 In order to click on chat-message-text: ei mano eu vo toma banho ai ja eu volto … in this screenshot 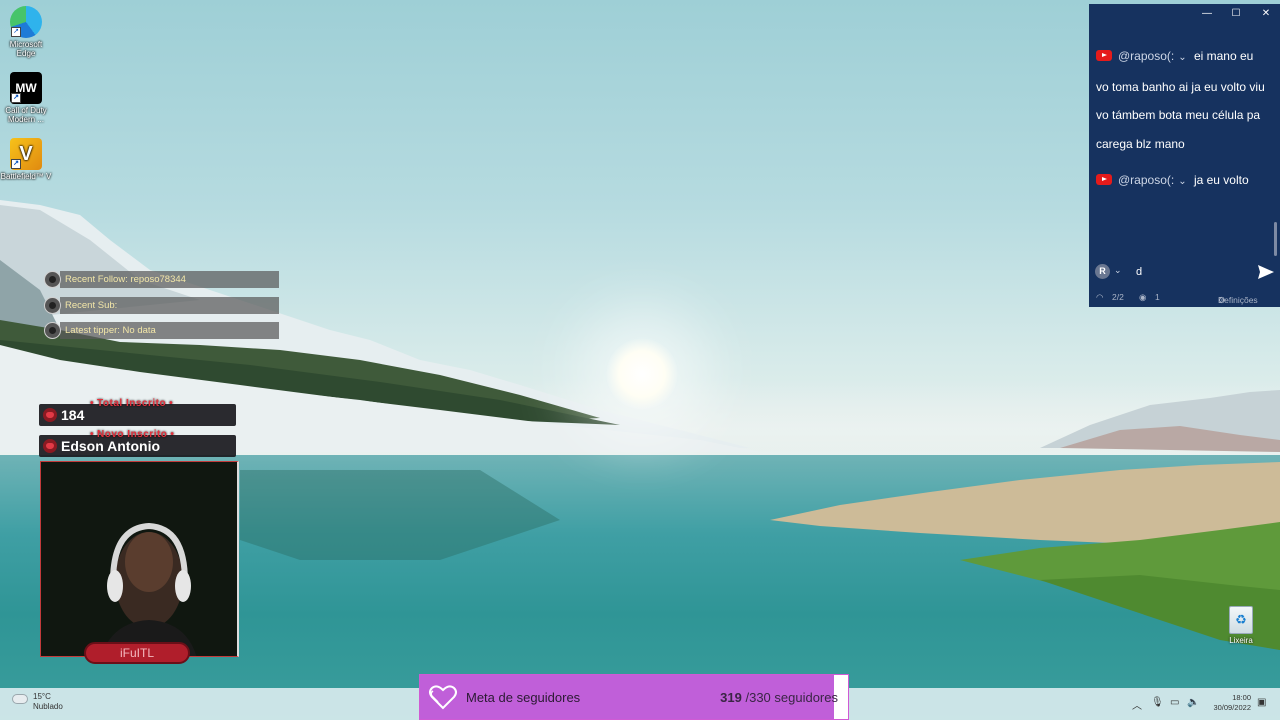, I will do `click(1180, 100)`.